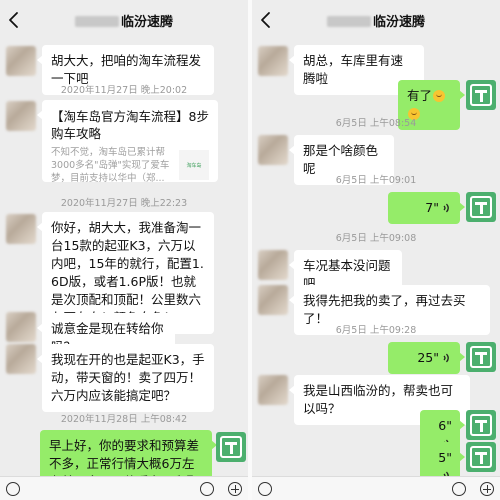 The width and height of the screenshot is (500, 500). I want to click on timestamp: 6月5日 上午09:01, so click(376, 180).